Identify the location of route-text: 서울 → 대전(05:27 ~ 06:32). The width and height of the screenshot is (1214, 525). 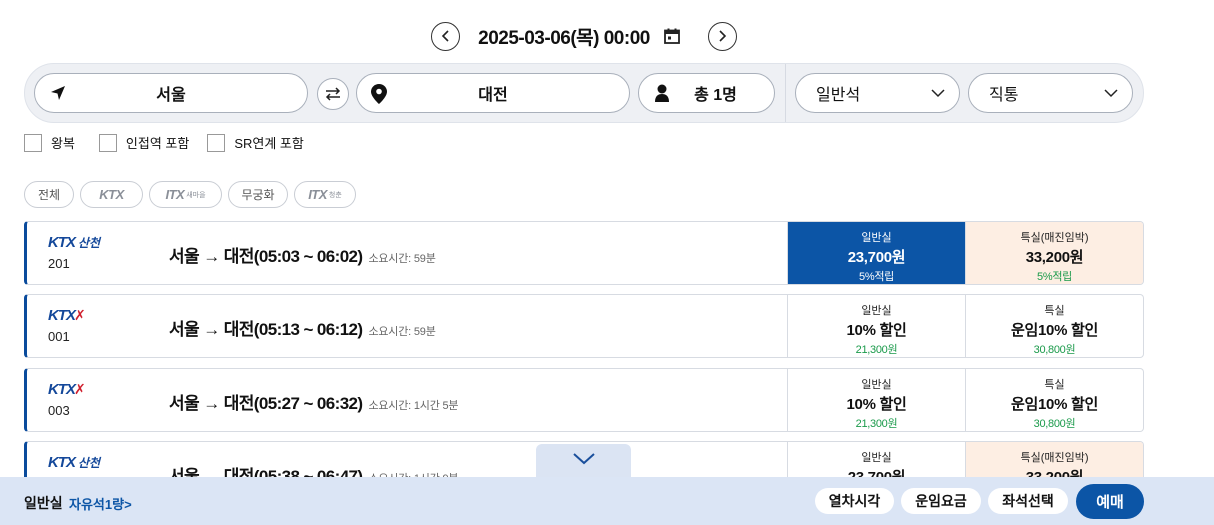
(266, 403).